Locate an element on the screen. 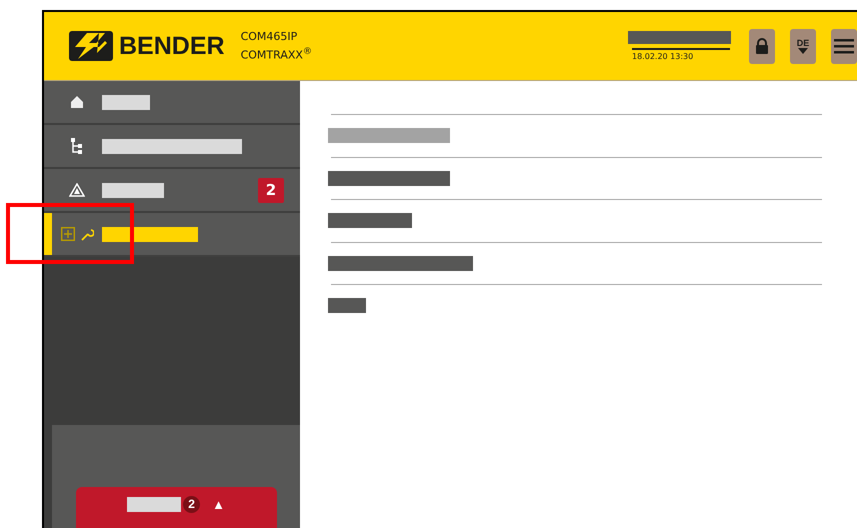 This screenshot has height=528, width=857. tree-icon is located at coordinates (77, 146).